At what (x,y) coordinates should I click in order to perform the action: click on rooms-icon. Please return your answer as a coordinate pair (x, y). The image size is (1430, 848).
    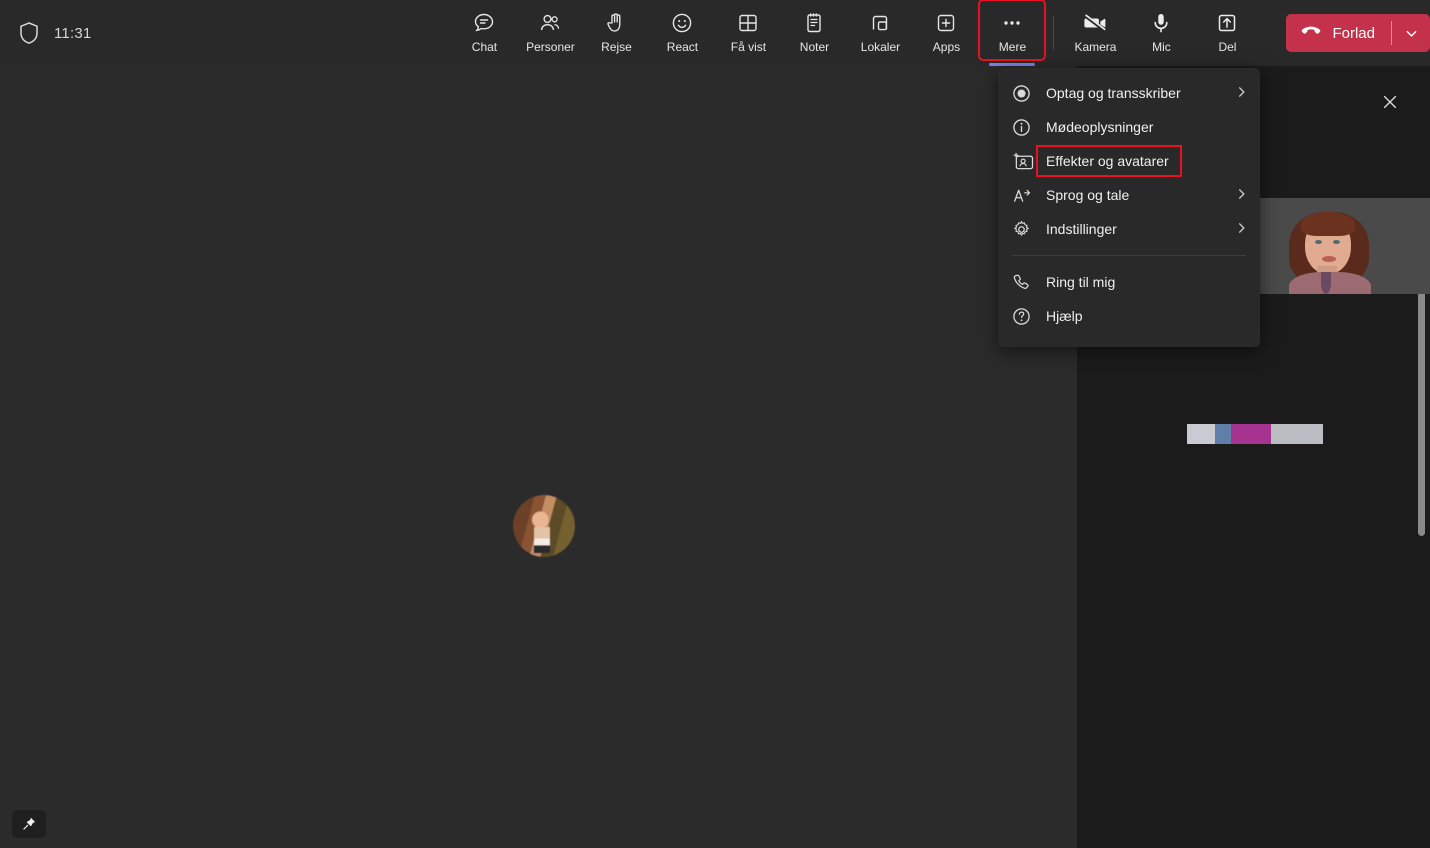
    Looking at the image, I should click on (880, 23).